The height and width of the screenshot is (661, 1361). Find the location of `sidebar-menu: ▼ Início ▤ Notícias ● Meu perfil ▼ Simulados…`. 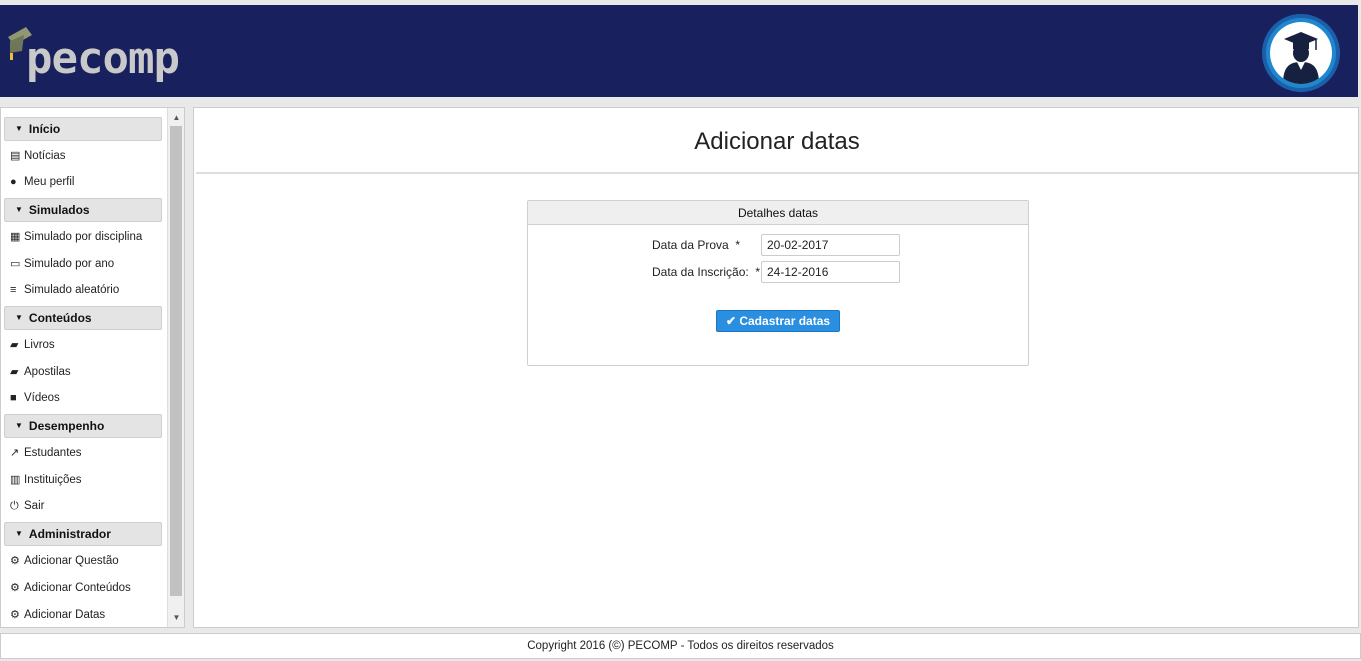

sidebar-menu: ▼ Início ▤ Notícias ● Meu perfil ▼ Simulados… is located at coordinates (83, 372).